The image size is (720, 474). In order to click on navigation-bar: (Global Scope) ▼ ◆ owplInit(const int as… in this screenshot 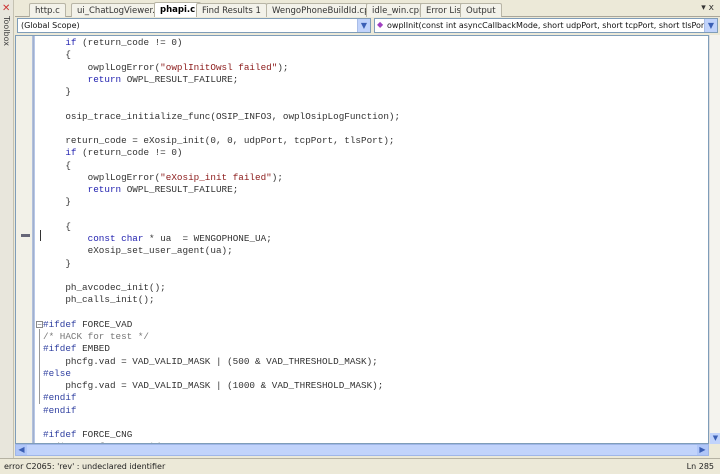, I will do `click(367, 26)`.